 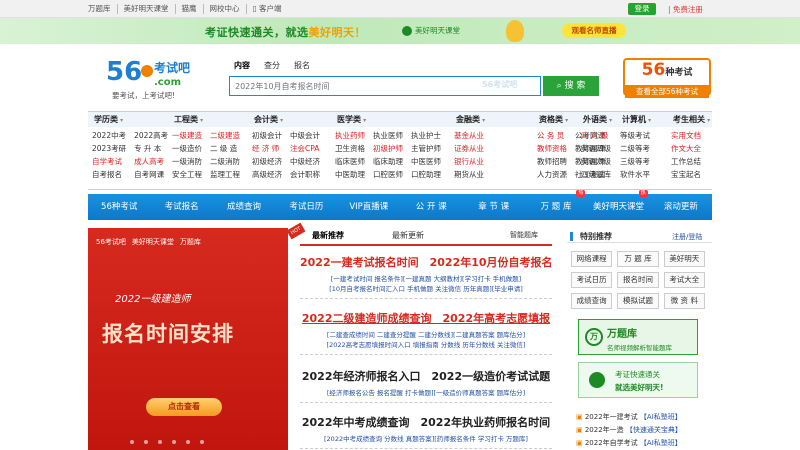 I want to click on category-head: 考生相关, so click(x=689, y=119).